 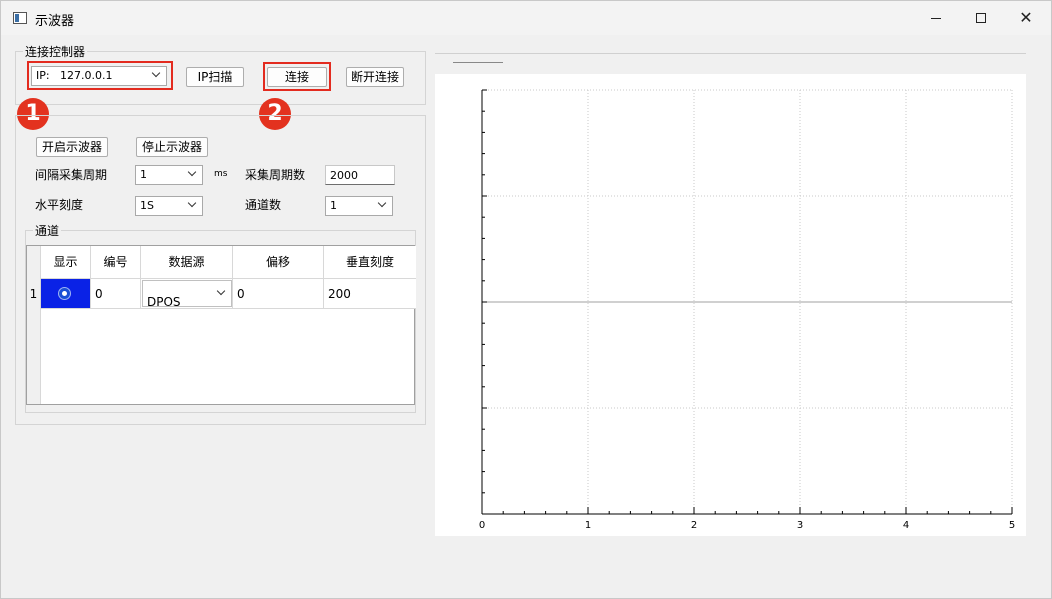 I want to click on column-header-vscale: 垂直刻度, so click(x=370, y=262).